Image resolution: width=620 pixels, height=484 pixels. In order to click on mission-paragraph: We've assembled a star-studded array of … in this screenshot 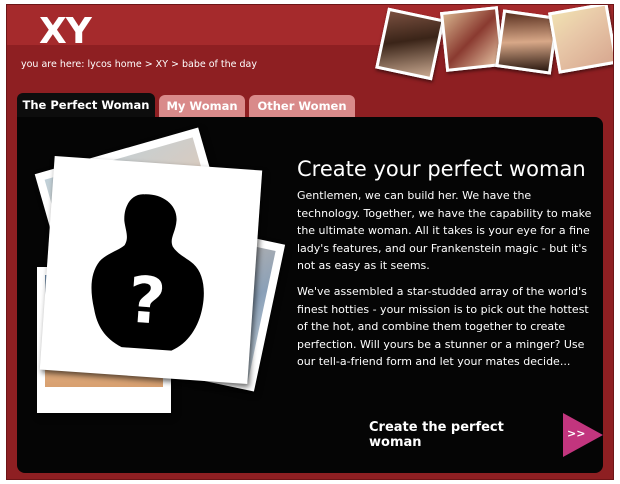, I will do `click(443, 326)`.